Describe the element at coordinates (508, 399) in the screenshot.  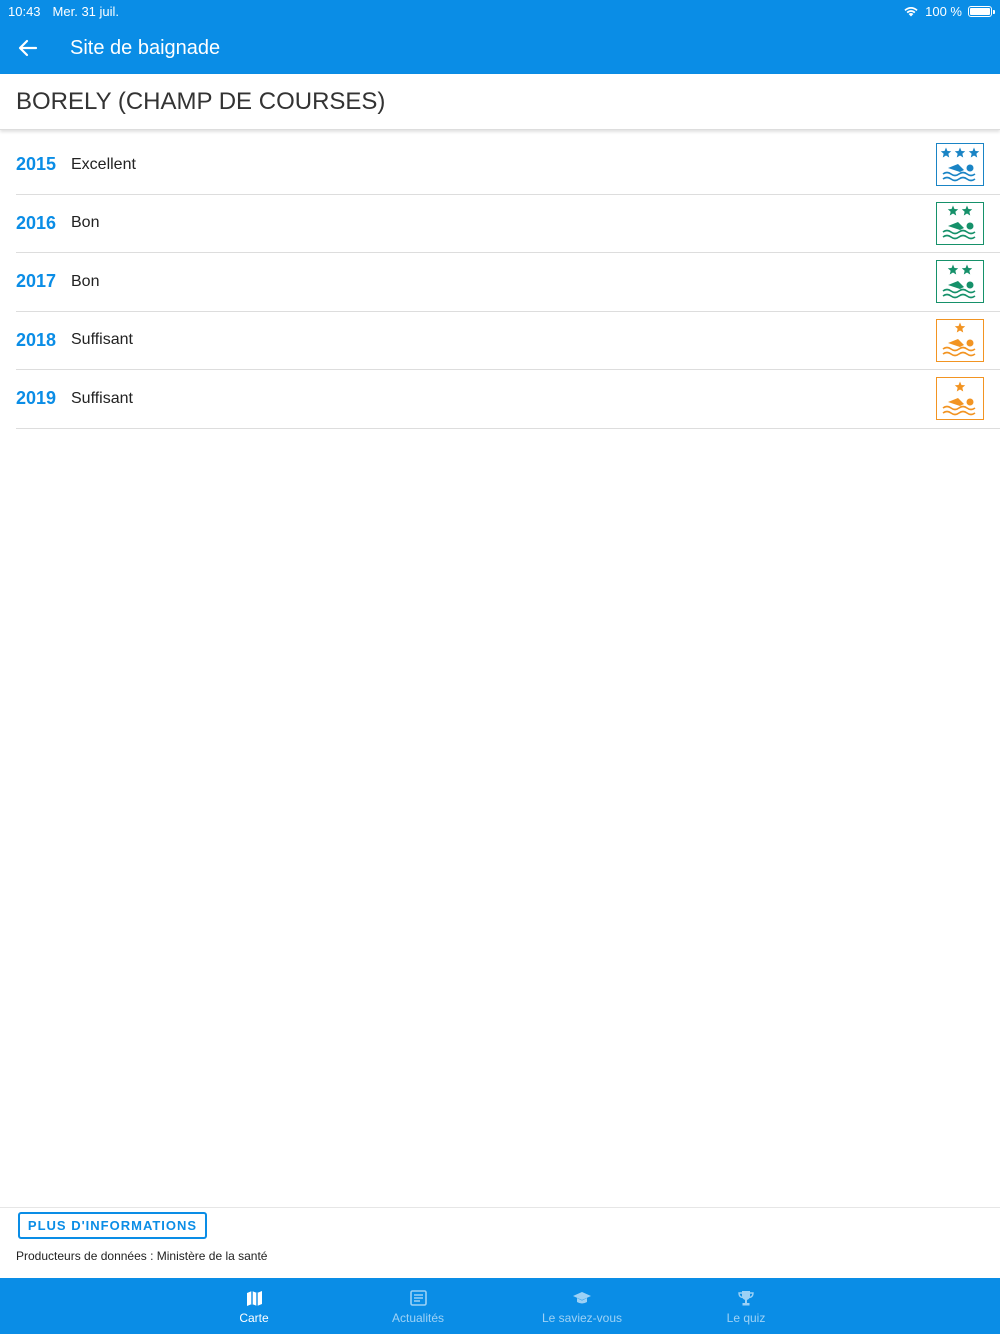
I see `quality-row: 2019 Suffisant` at that location.